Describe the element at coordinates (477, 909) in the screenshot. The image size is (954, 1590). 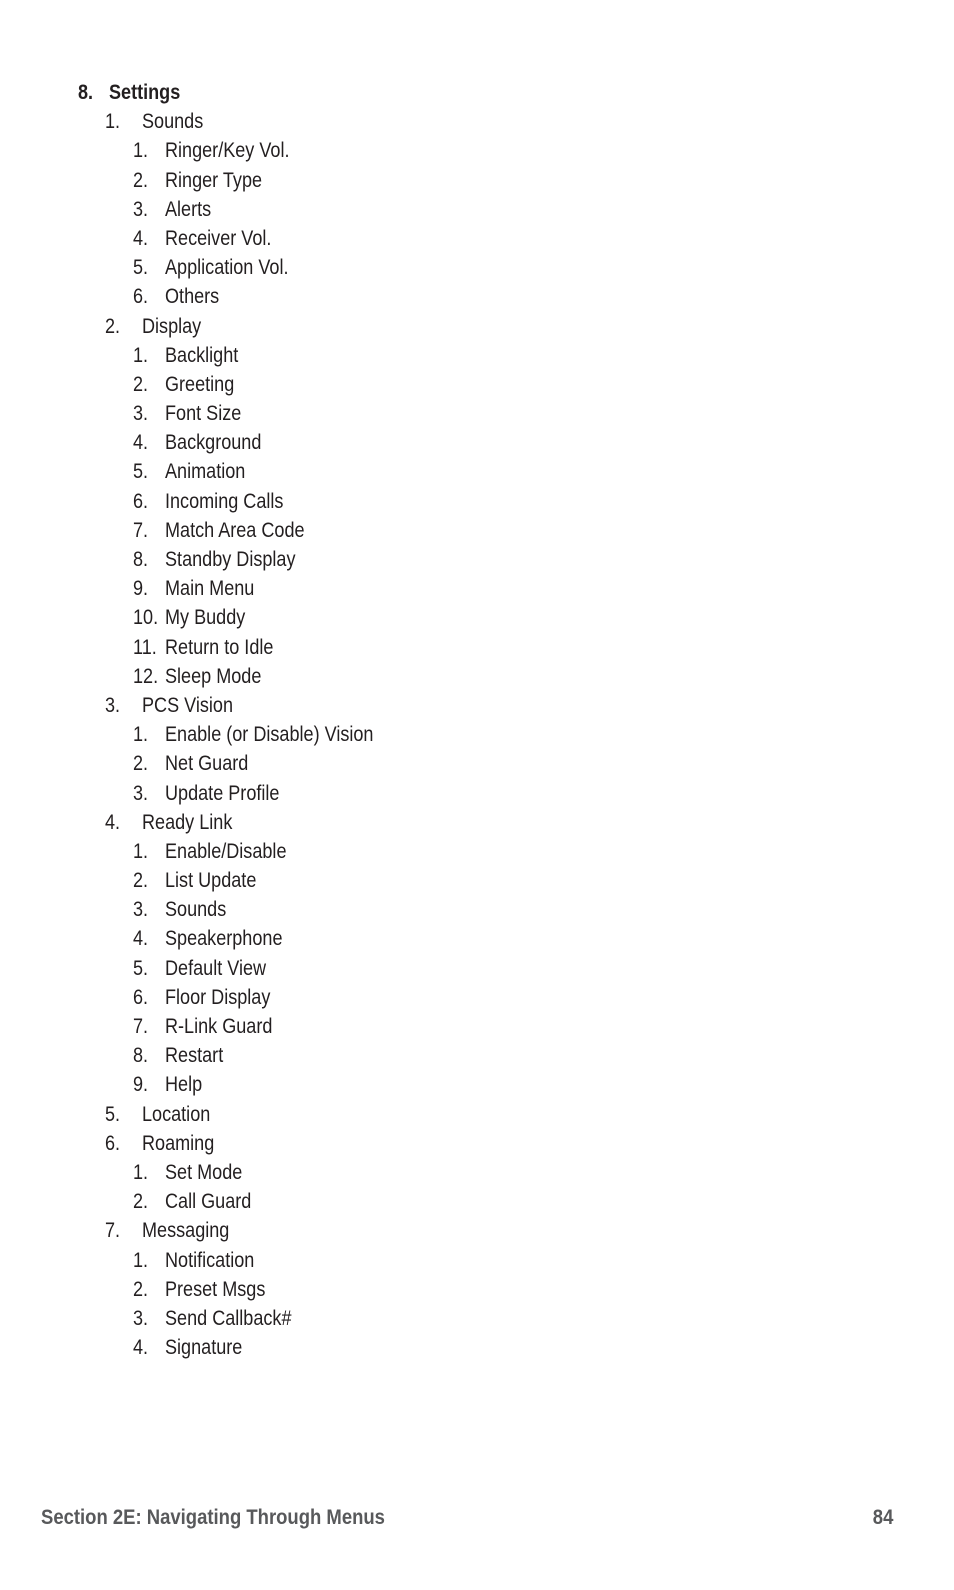
I see `menu-item: 3. Sounds` at that location.